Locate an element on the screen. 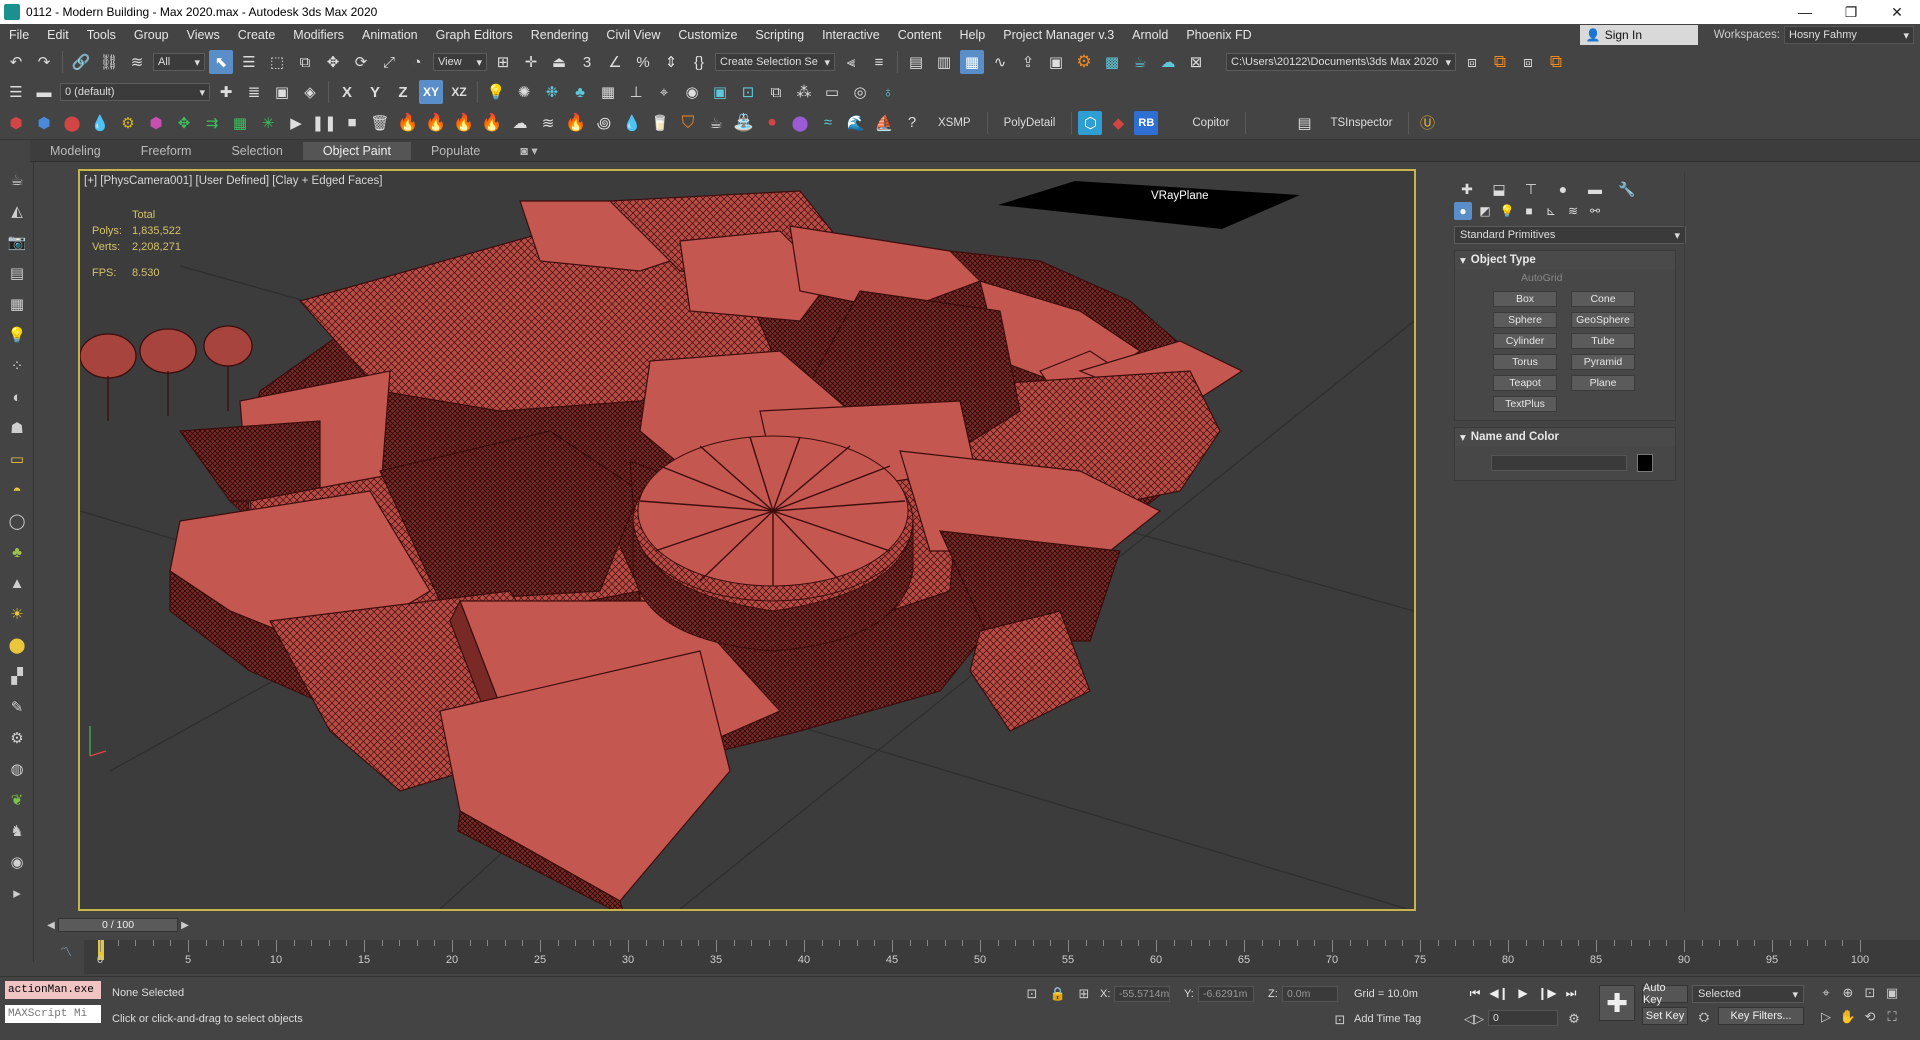  object-type-header: ▾ Object Type is located at coordinates (1565, 260).